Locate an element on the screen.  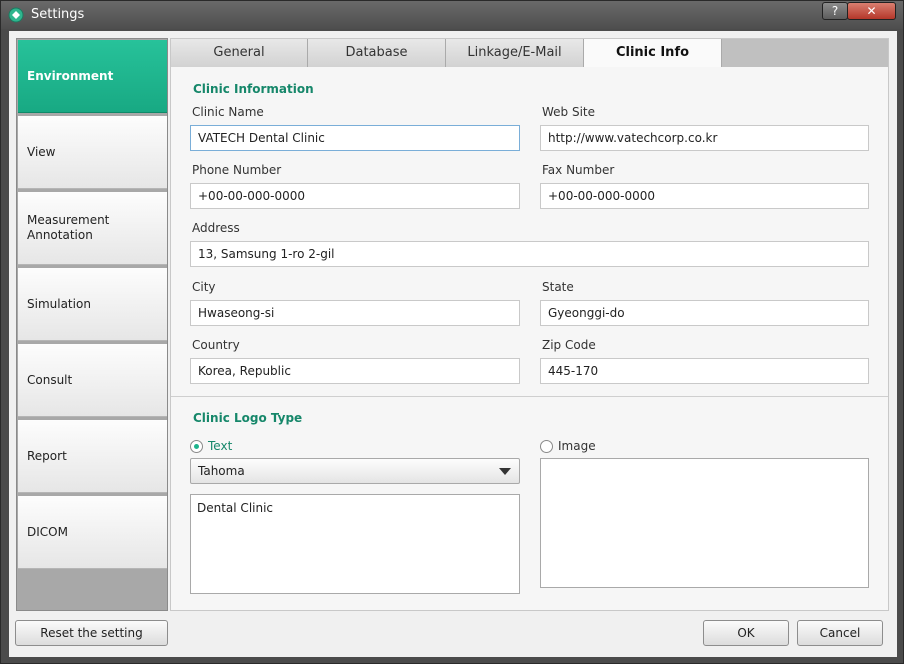
sidebar-item-dicom: DICOM is located at coordinates (92, 532).